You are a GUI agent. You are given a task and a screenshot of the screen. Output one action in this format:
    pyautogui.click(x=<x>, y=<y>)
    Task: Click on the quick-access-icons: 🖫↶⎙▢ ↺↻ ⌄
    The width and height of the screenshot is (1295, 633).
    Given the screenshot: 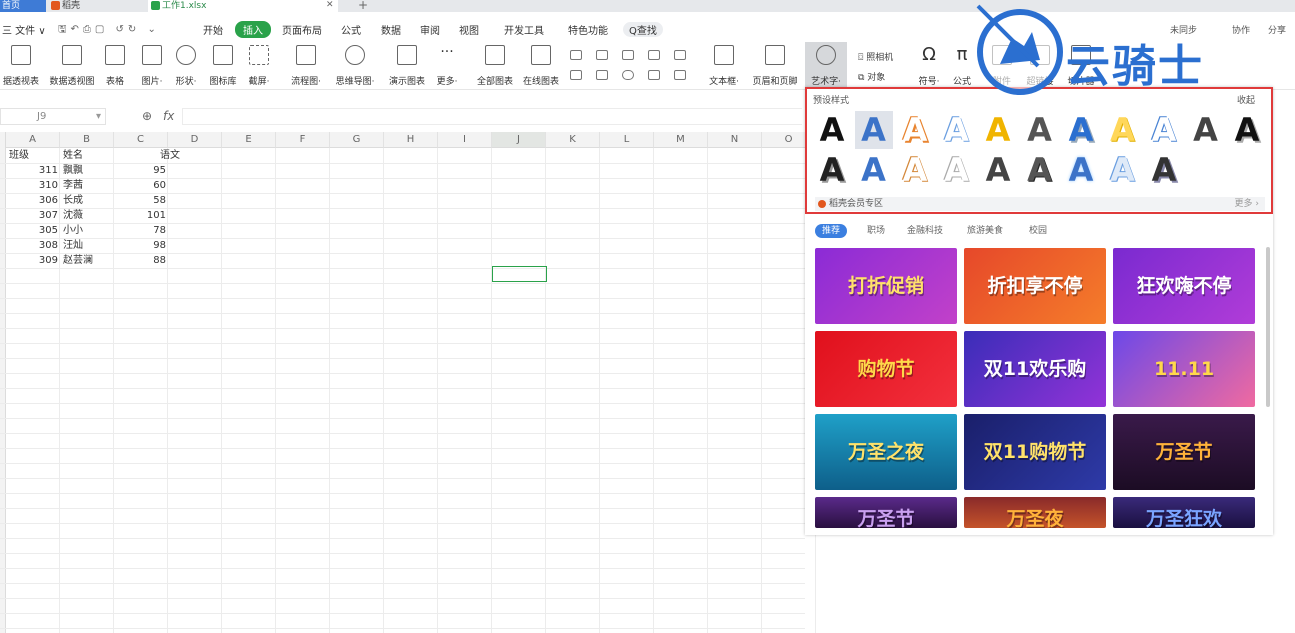 What is the action you would take?
    pyautogui.click(x=109, y=30)
    